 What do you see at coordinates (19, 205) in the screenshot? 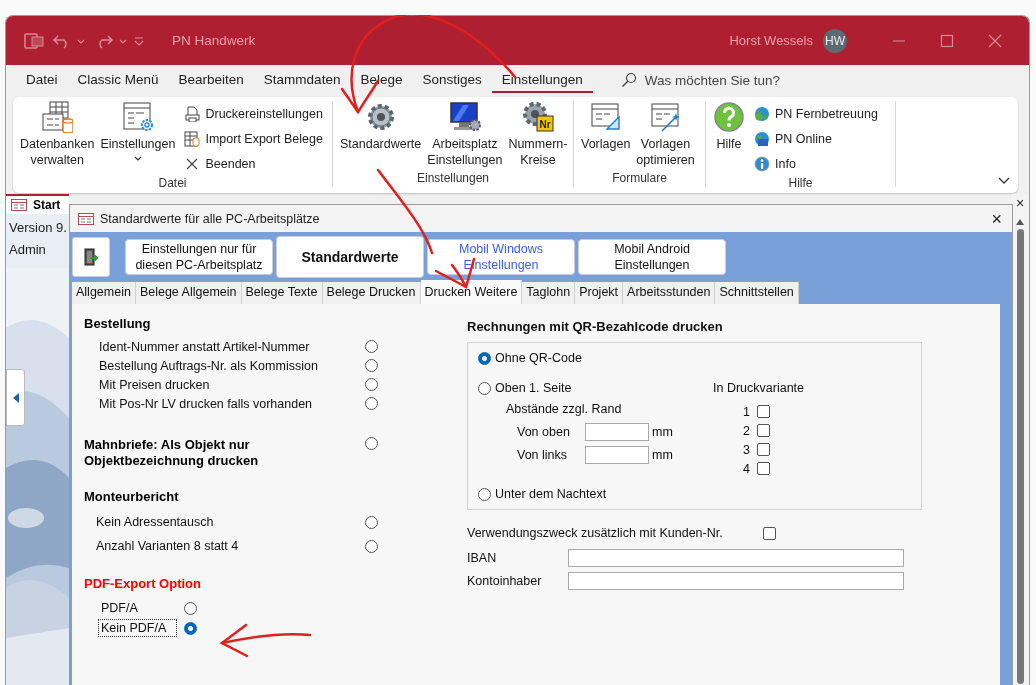
I see `form-icon` at bounding box center [19, 205].